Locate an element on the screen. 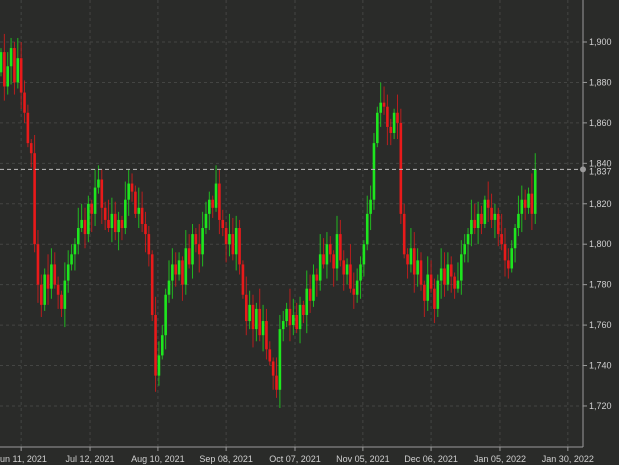 This screenshot has height=465, width=619. x-tick-label: Jan 30, 2022 is located at coordinates (568, 459).